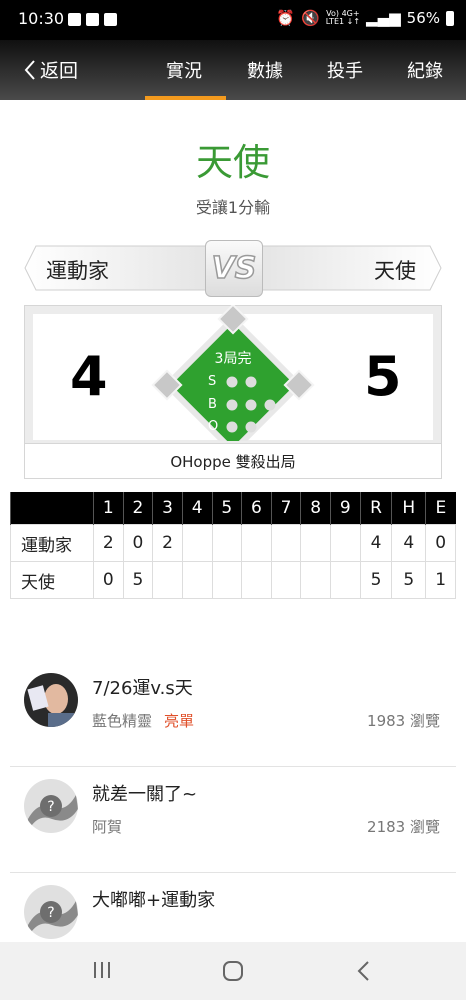 This screenshot has height=1000, width=466. I want to click on header-cell: H, so click(408, 508).